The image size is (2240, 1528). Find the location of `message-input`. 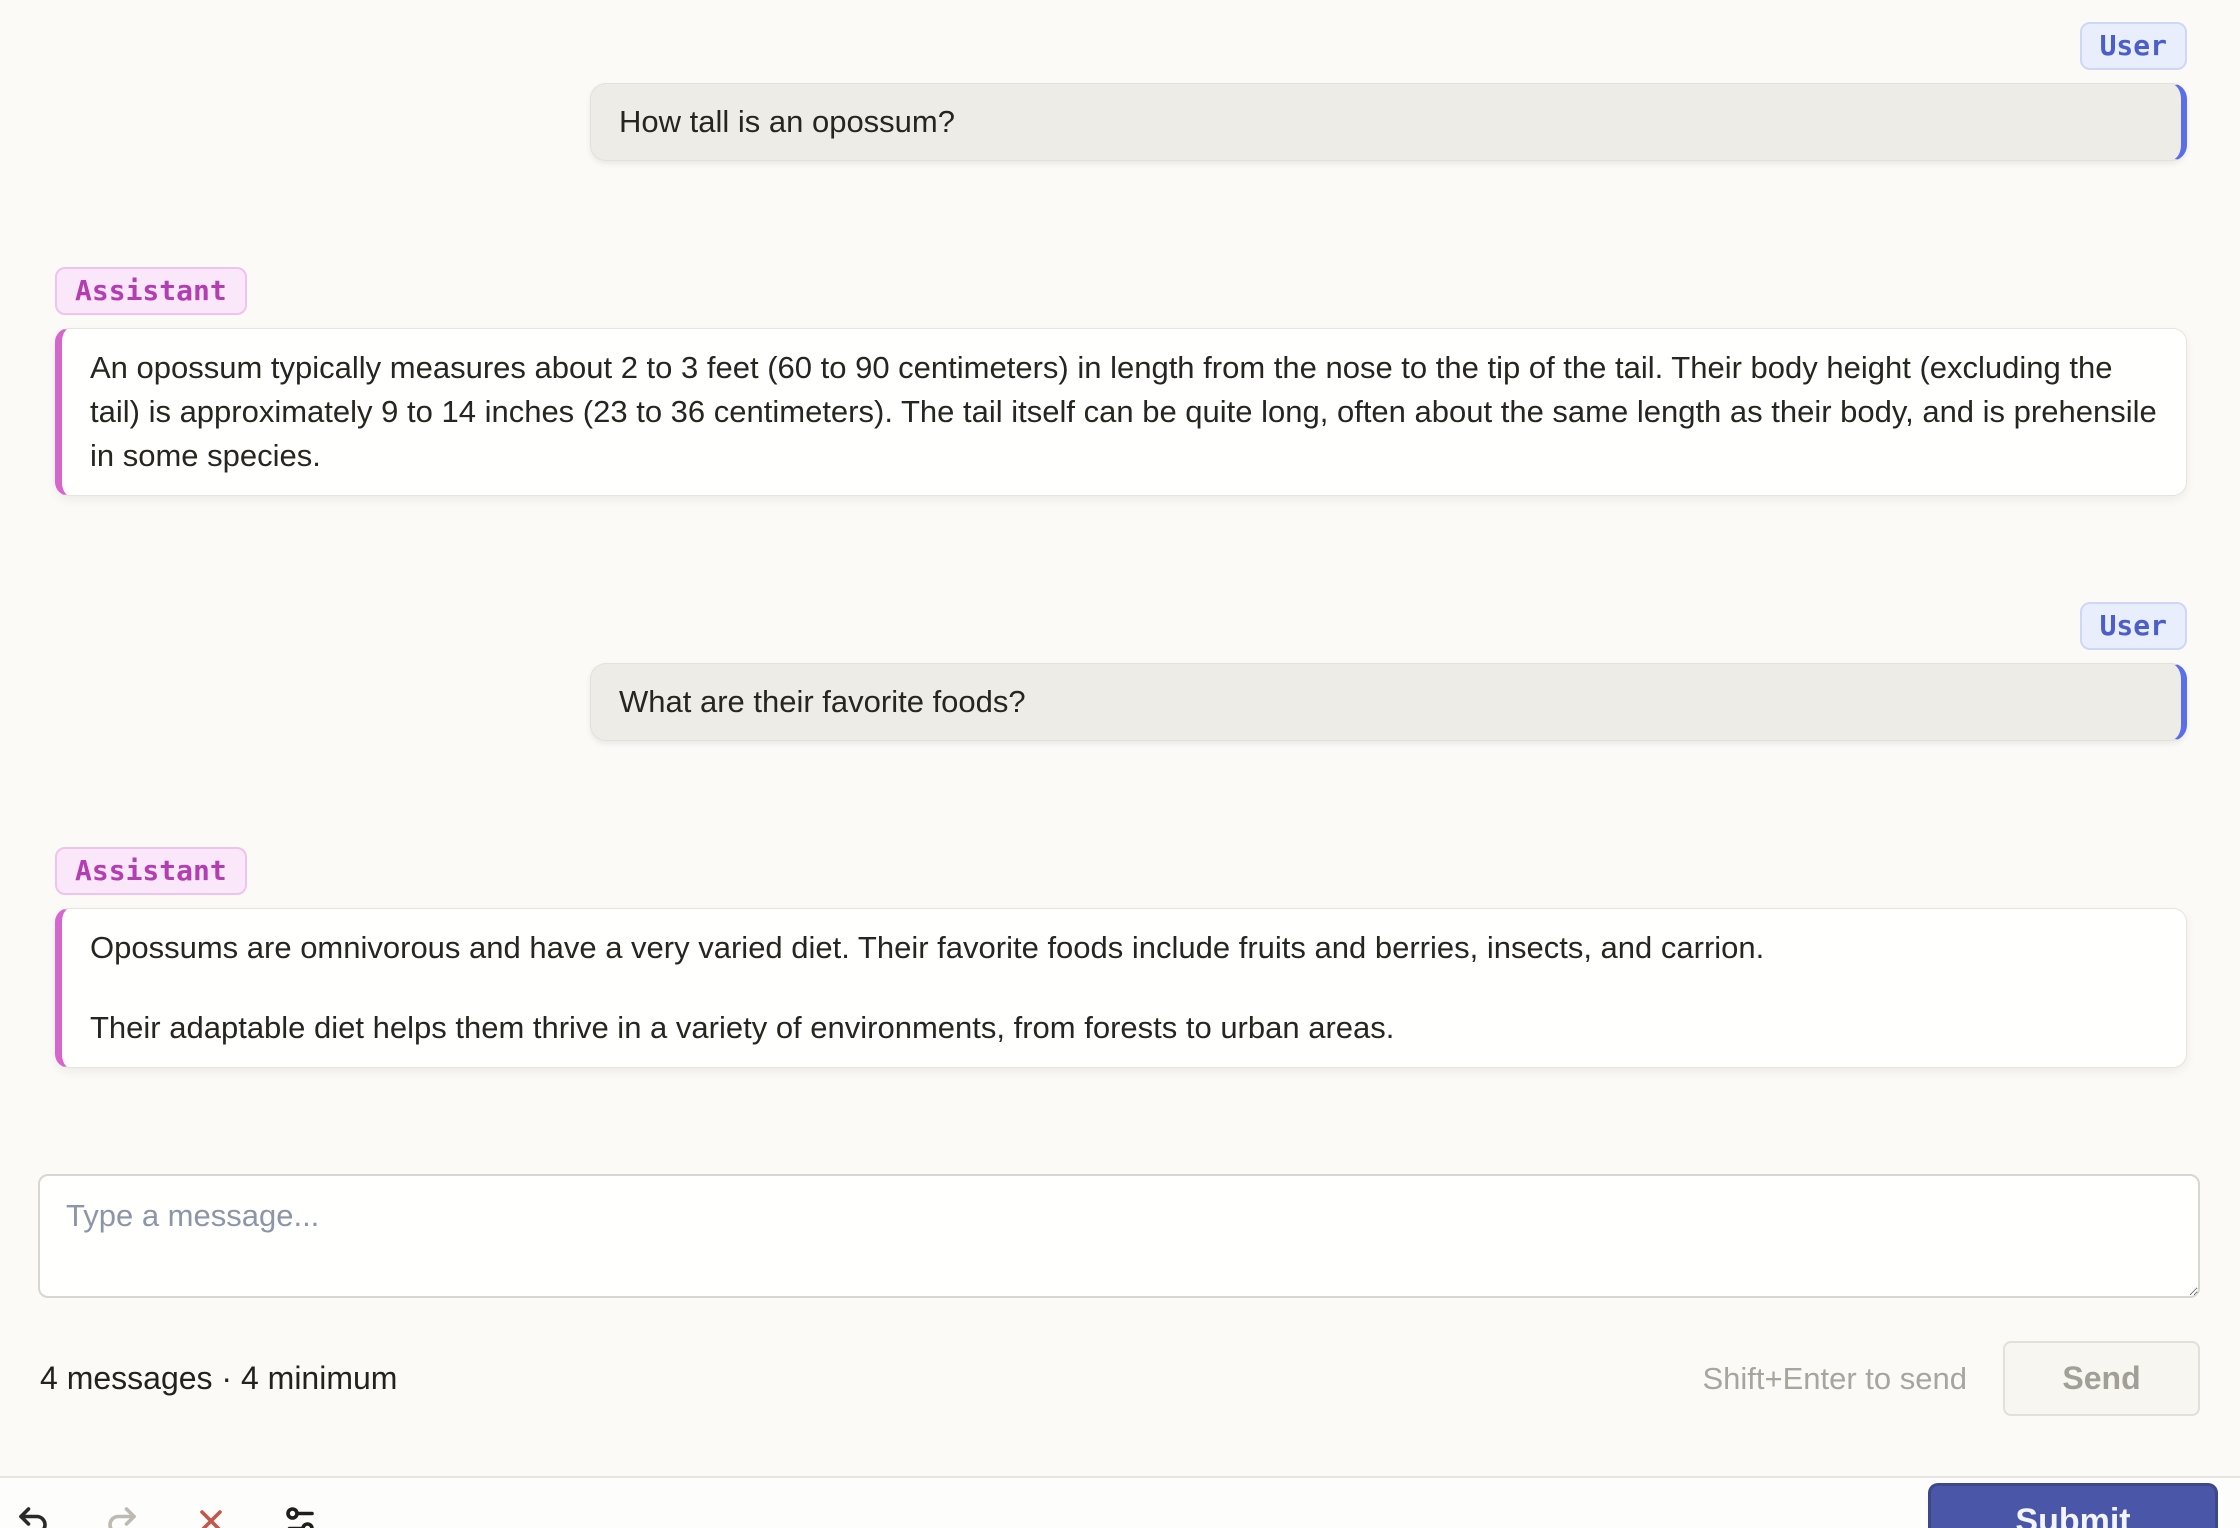

message-input is located at coordinates (1119, 1236).